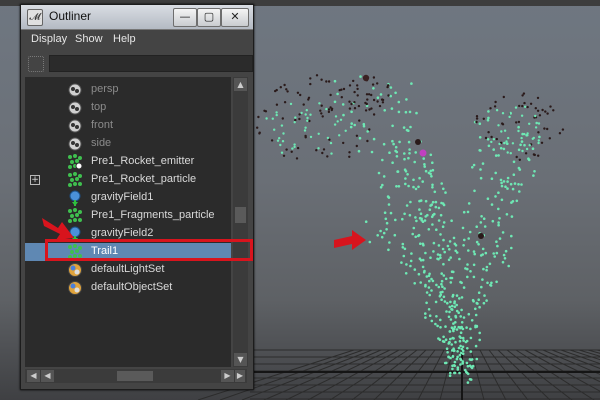 The width and height of the screenshot is (600, 400). I want to click on search-row, so click(137, 65).